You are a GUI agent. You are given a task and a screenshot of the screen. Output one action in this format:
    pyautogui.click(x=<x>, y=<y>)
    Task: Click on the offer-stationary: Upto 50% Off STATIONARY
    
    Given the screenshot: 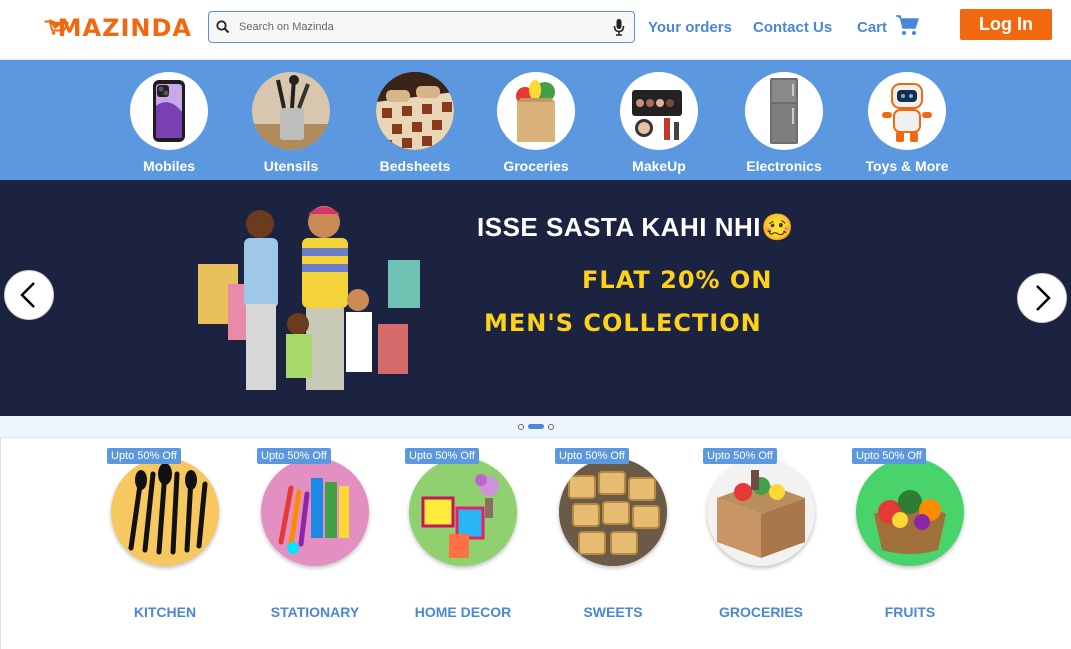 What is the action you would take?
    pyautogui.click(x=315, y=534)
    